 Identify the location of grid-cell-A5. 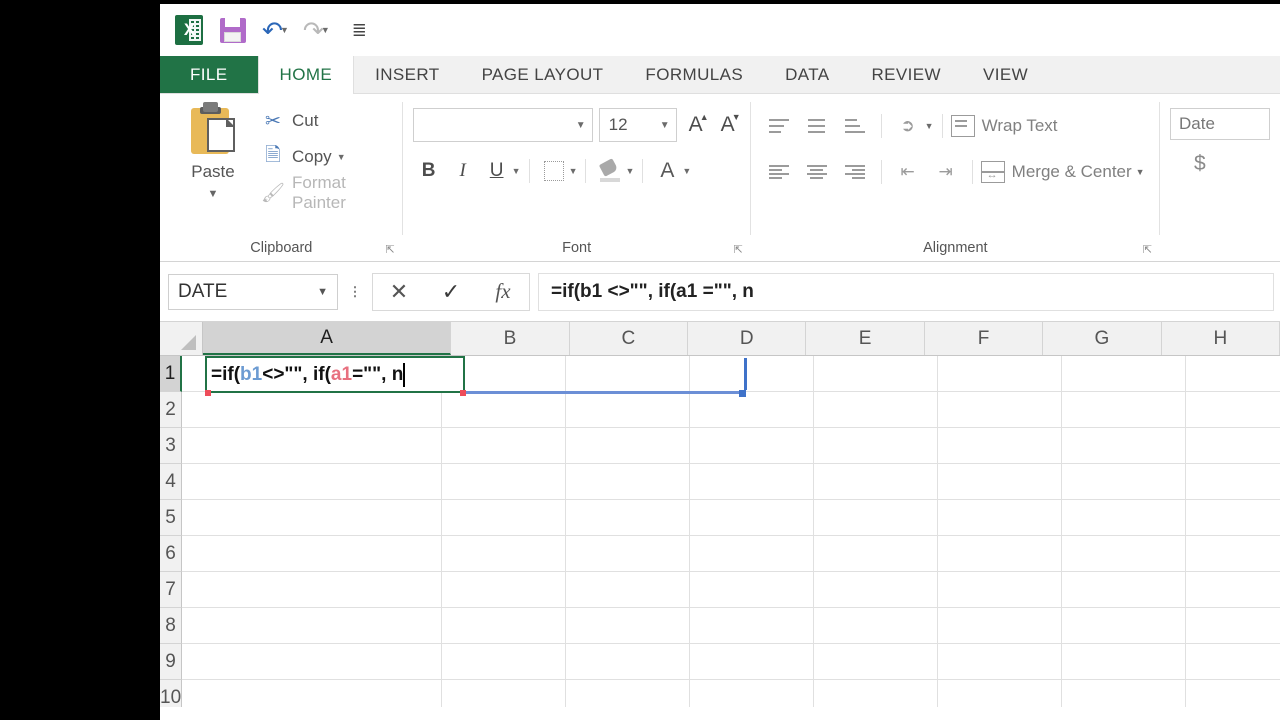
(312, 518).